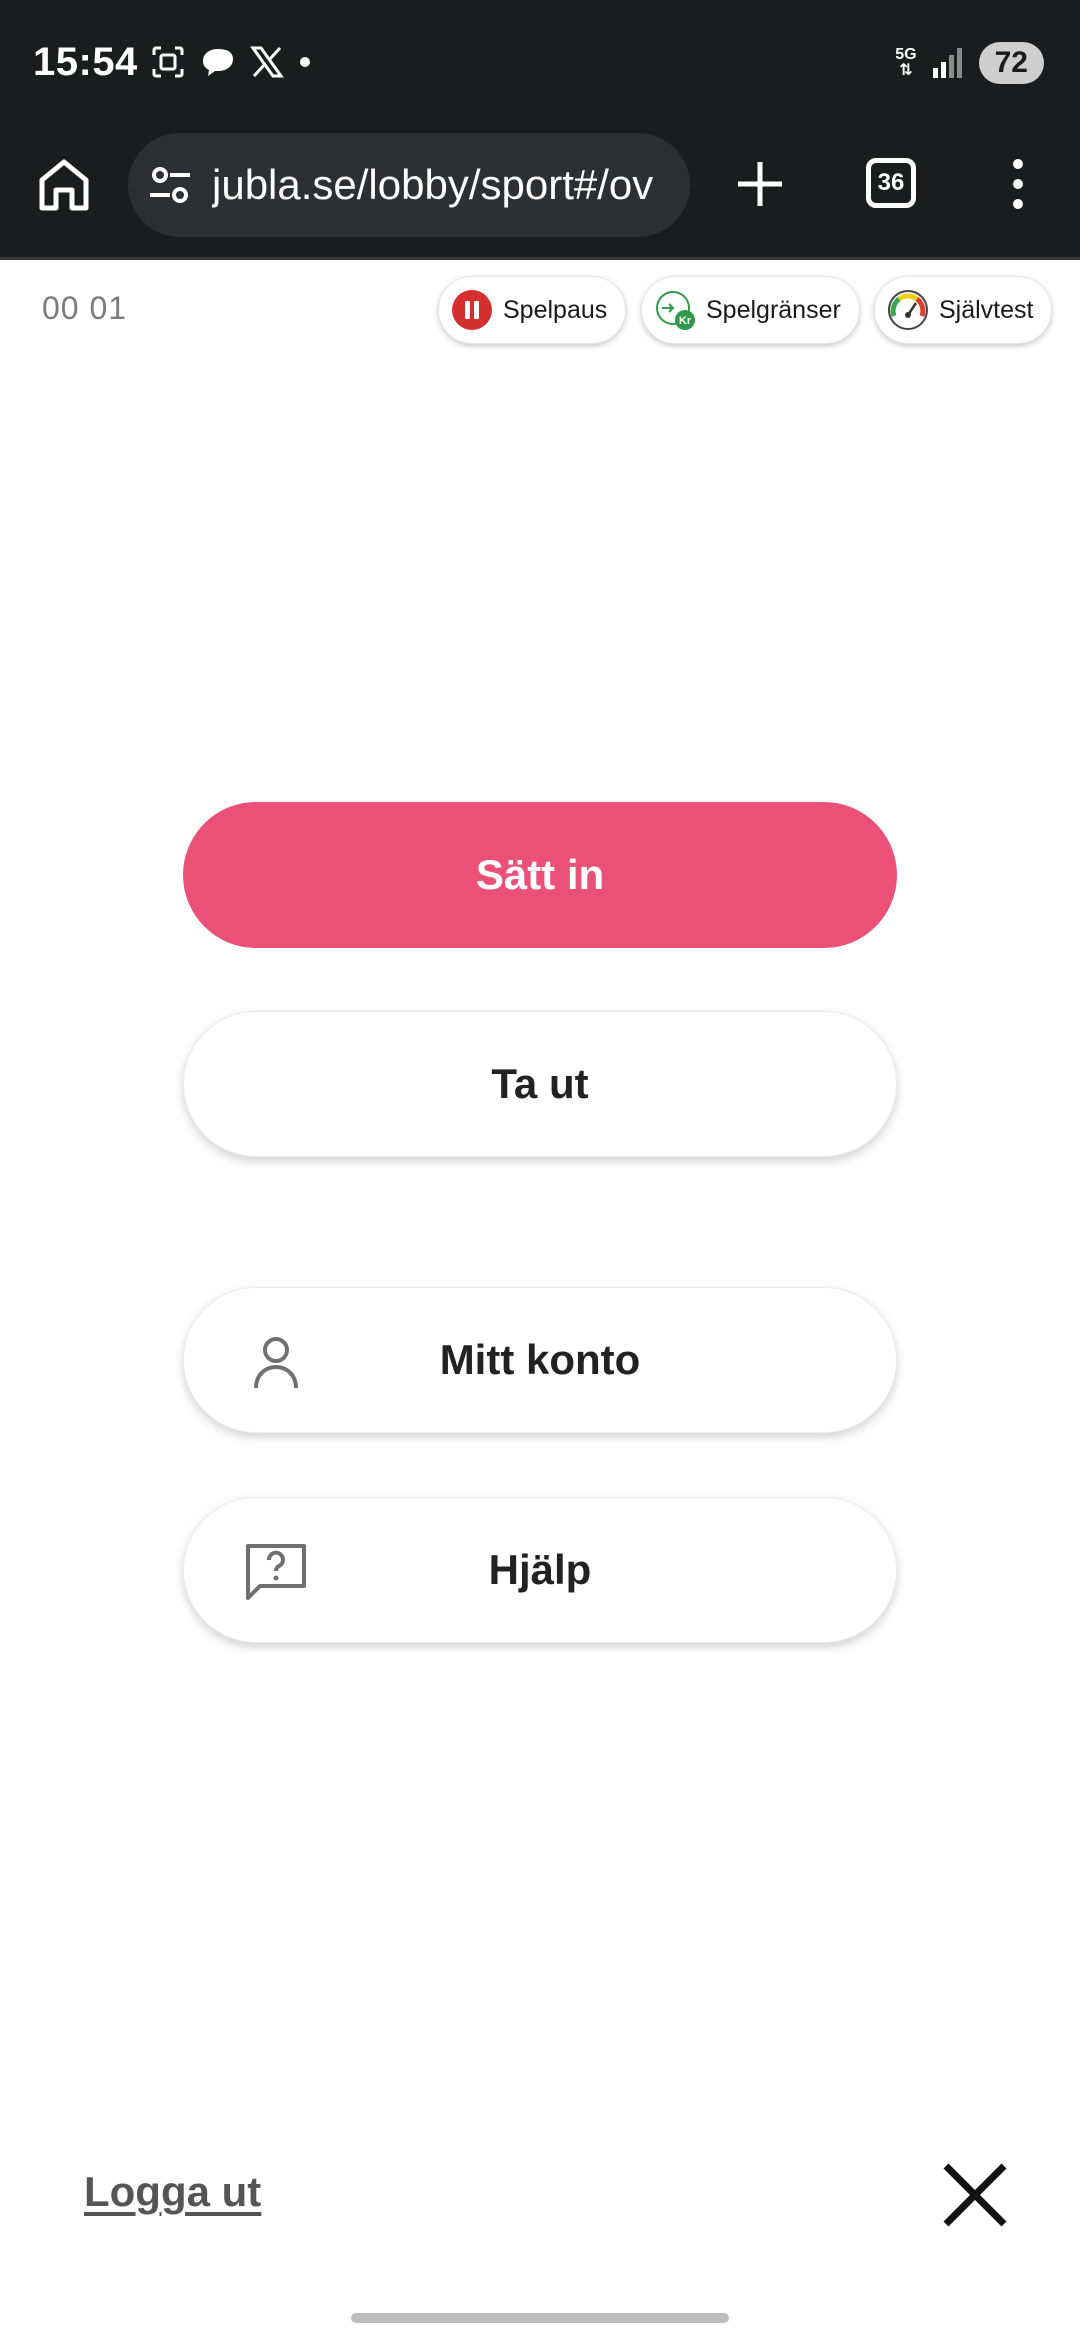  I want to click on site-settings-icon, so click(170, 185).